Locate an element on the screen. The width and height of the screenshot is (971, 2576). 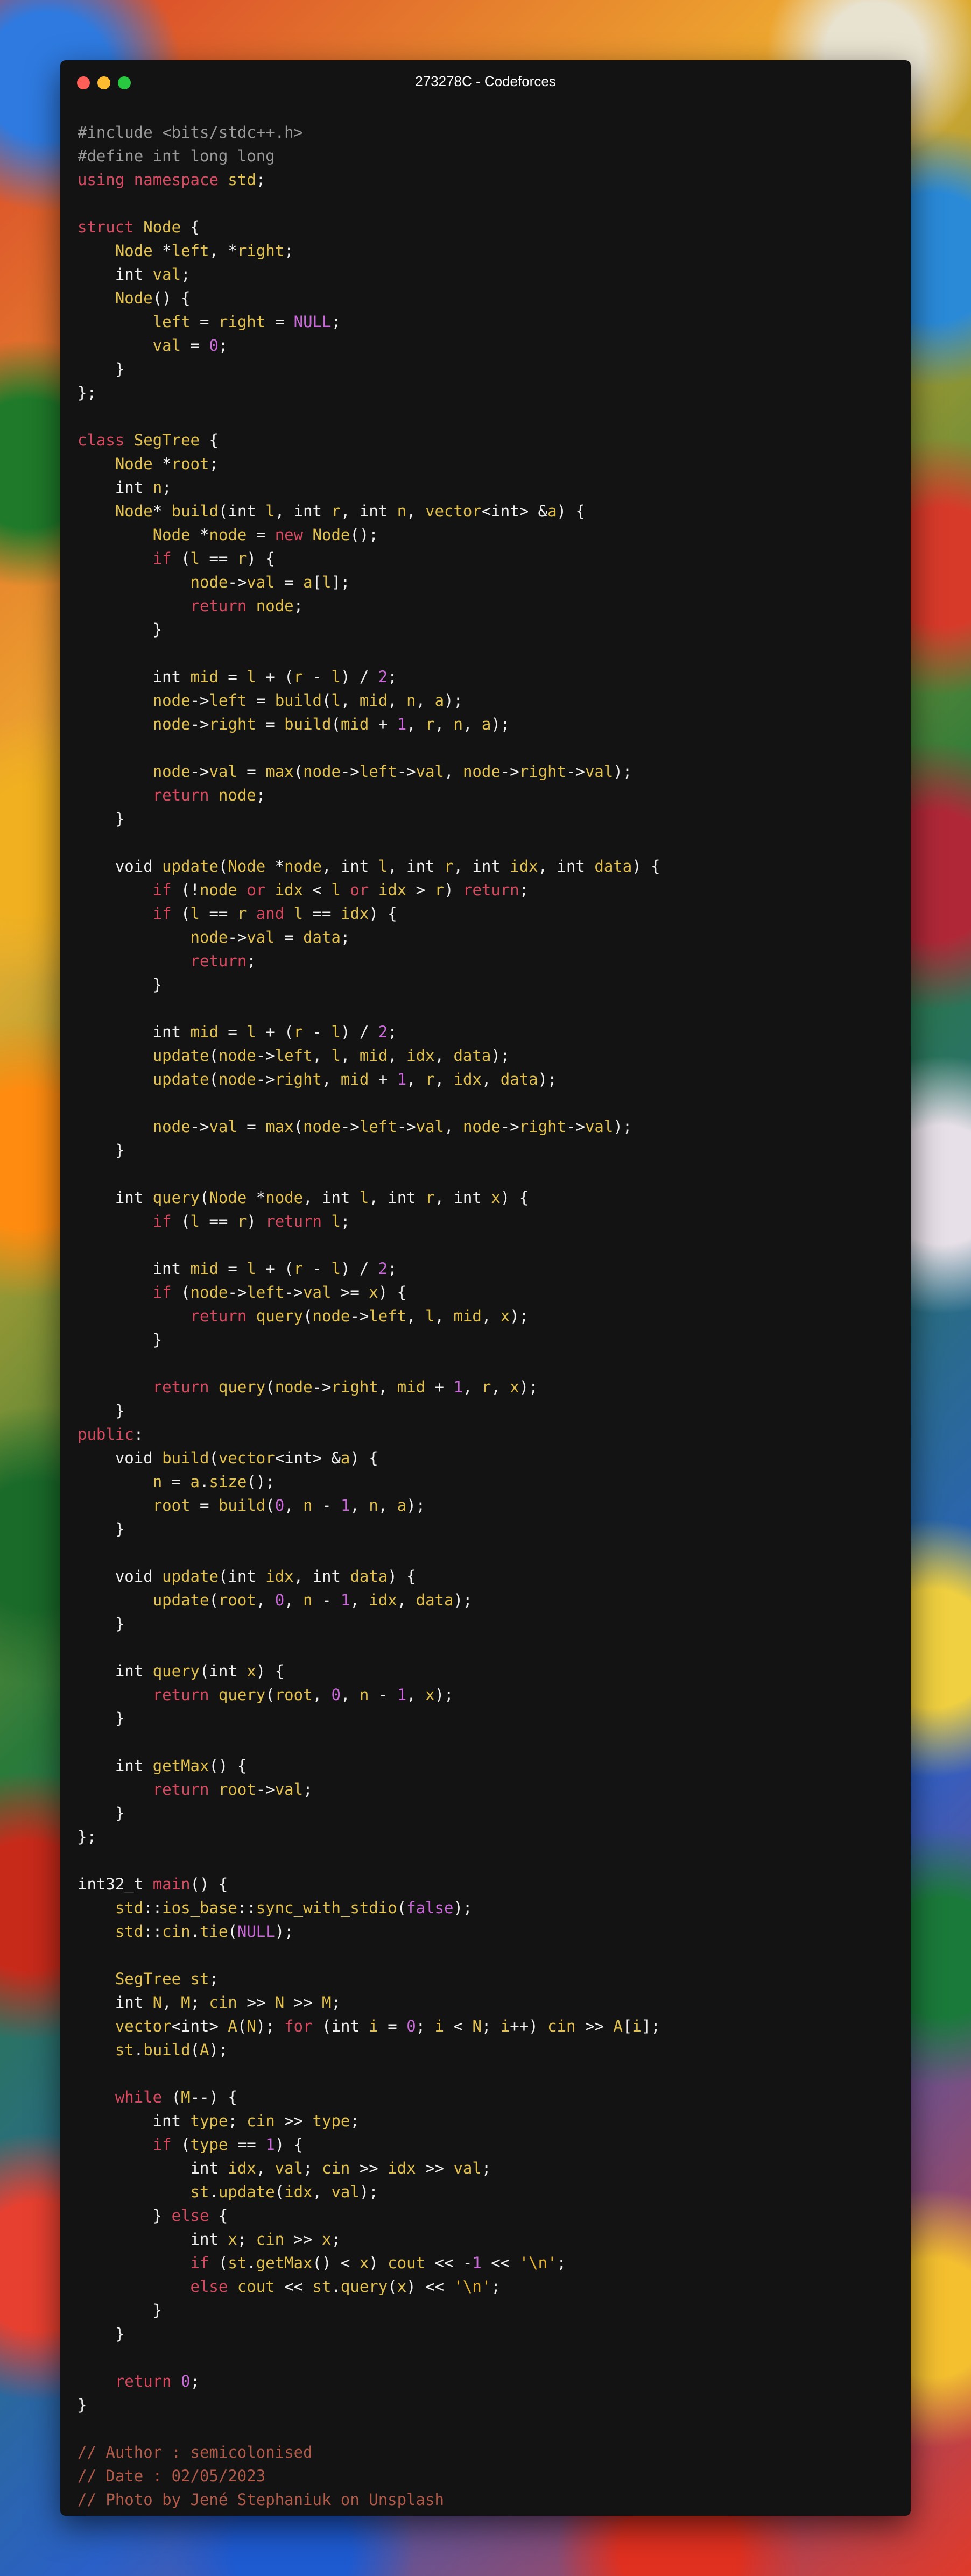
code-token: (); is located at coordinates (364, 535).